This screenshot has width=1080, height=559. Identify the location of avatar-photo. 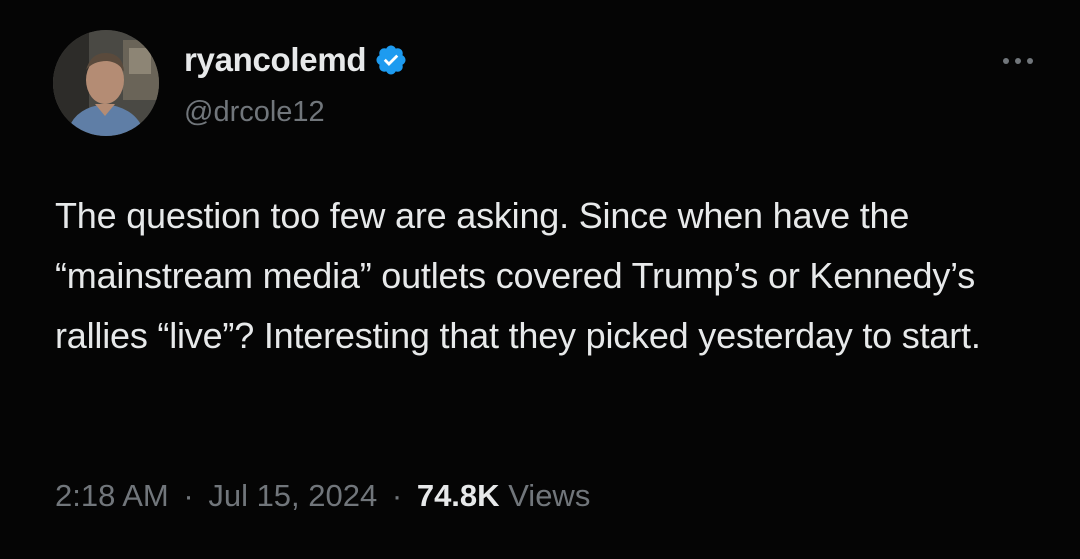
(106, 83).